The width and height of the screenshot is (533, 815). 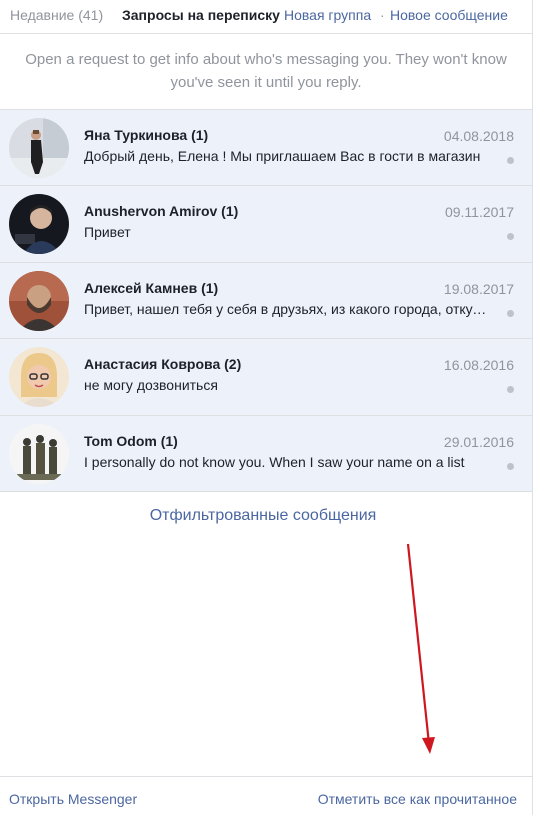 What do you see at coordinates (327, 15) in the screenshot?
I see `new-group-link: Новая группа` at bounding box center [327, 15].